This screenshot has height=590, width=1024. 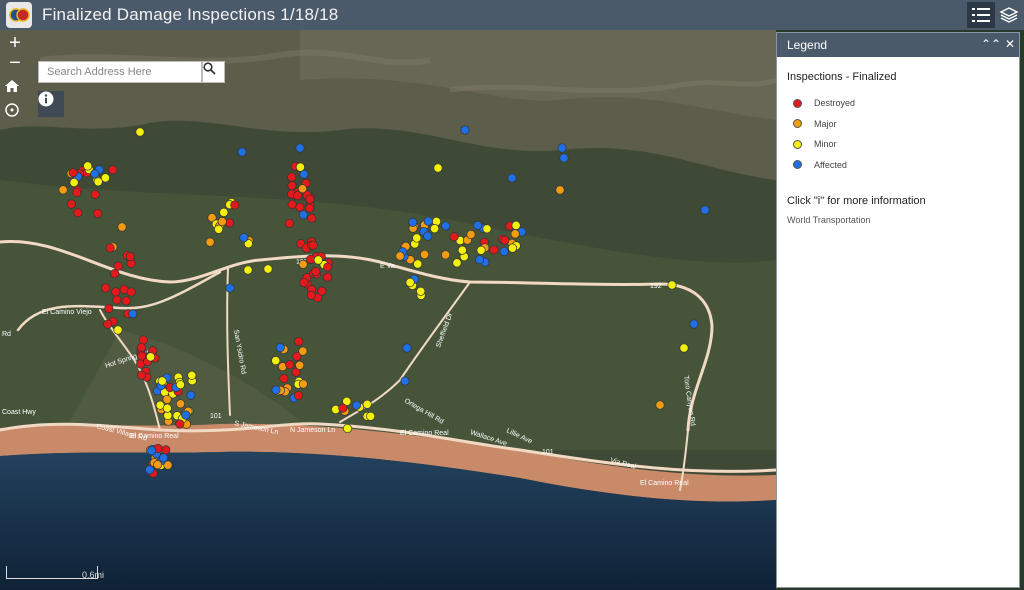 I want to click on info-button, so click(x=51, y=104).